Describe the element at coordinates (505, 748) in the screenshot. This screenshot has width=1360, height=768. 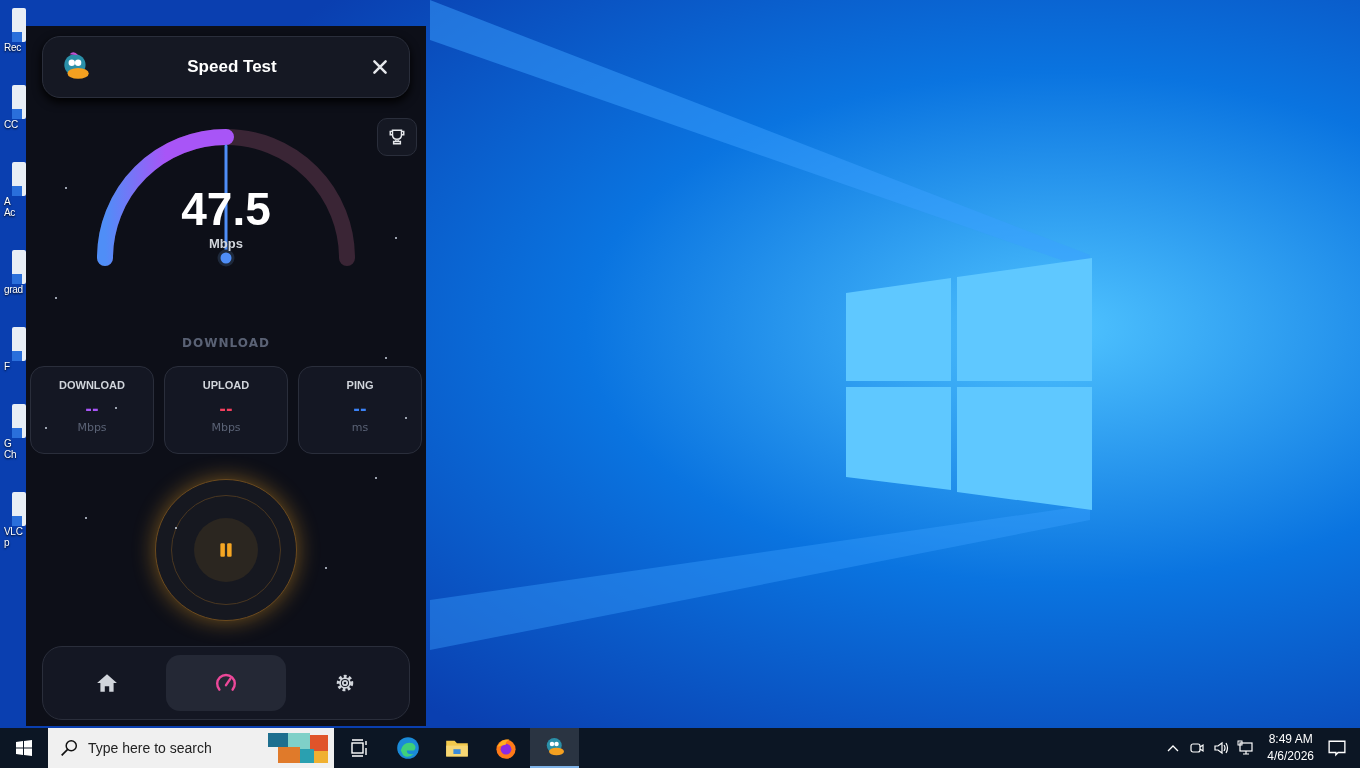
I see `fox-globe-icon` at that location.